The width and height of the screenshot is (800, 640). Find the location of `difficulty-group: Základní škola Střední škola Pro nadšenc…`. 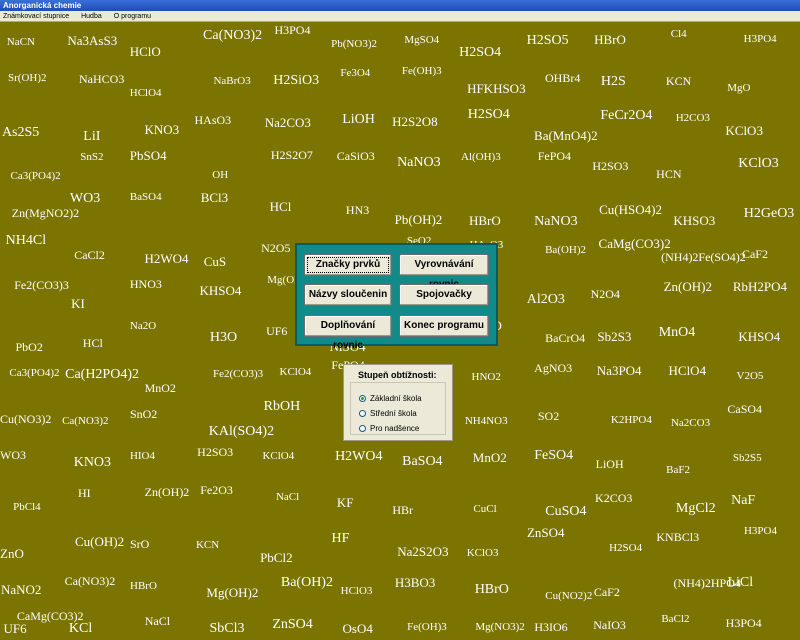

difficulty-group: Základní škola Střední škola Pro nadšenc… is located at coordinates (398, 408).